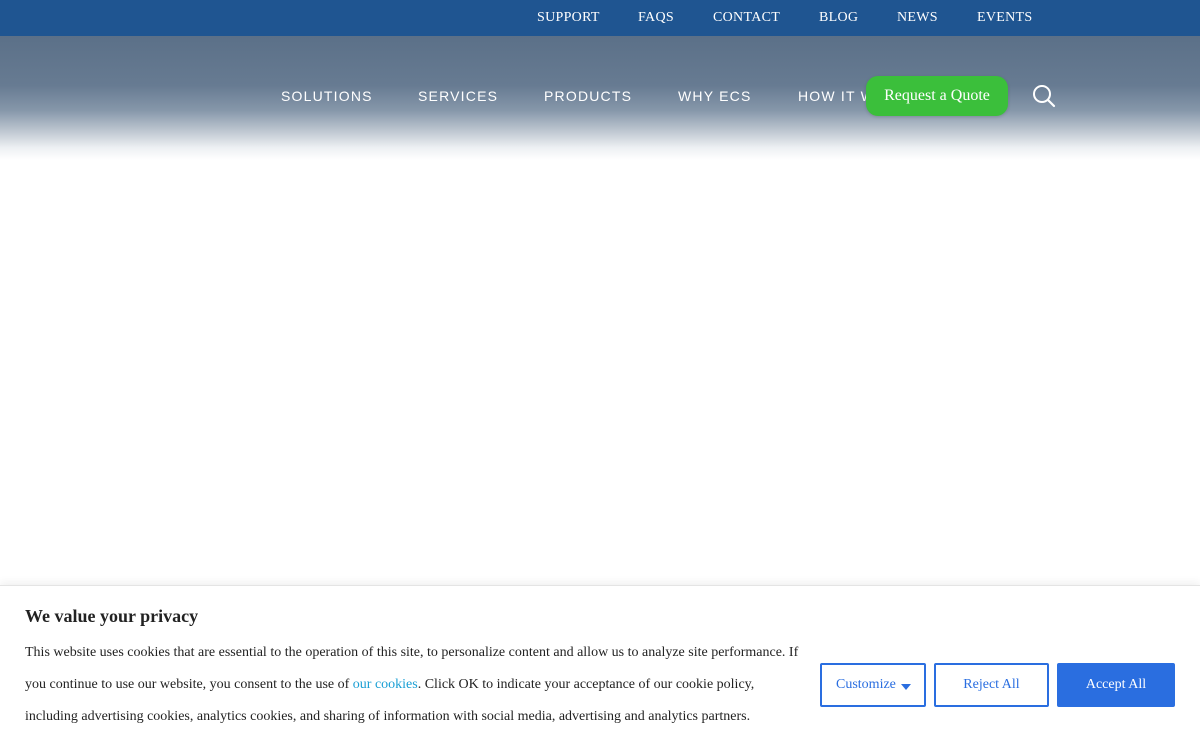 This screenshot has width=1200, height=750. Describe the element at coordinates (1116, 685) in the screenshot. I see `accept-all-button: Accept All` at that location.